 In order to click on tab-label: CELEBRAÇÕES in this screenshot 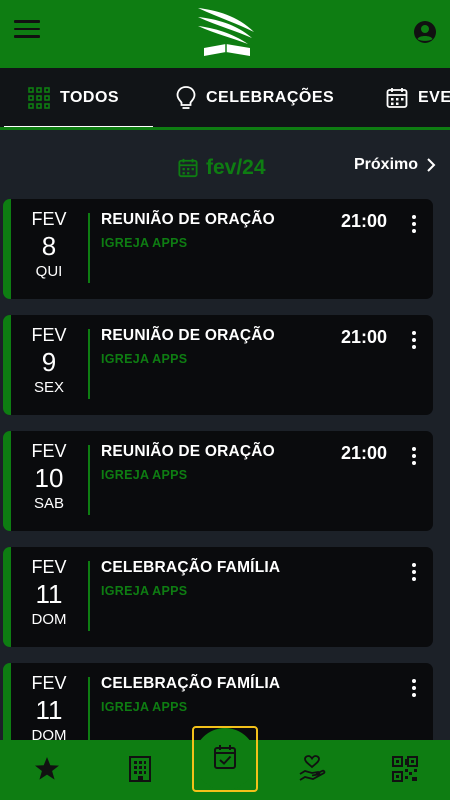, I will do `click(270, 97)`.